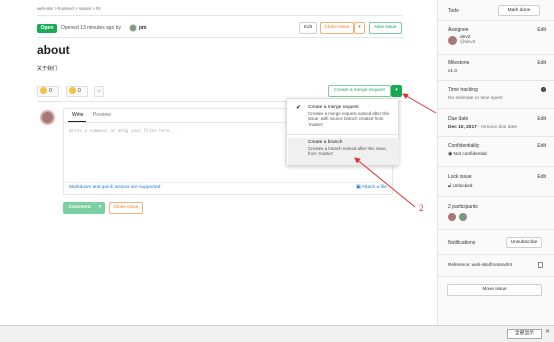 The image size is (554, 342). What do you see at coordinates (496, 71) in the screenshot?
I see `milestone-value: v1.0` at bounding box center [496, 71].